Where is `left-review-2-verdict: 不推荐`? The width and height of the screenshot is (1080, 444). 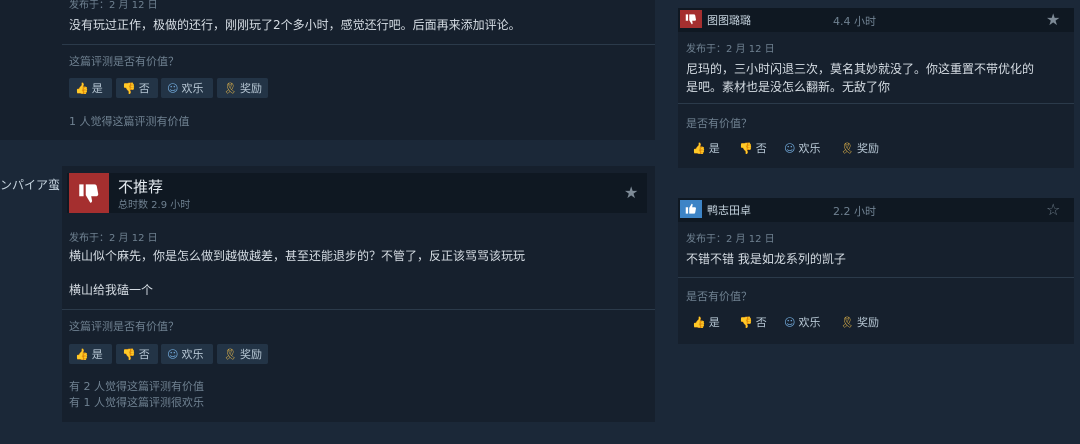 left-review-2-verdict: 不推荐 is located at coordinates (141, 187).